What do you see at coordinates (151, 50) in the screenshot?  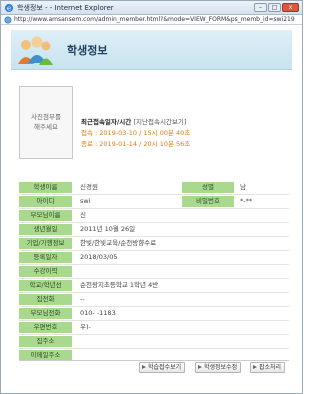 I see `page-header: 학생정보` at bounding box center [151, 50].